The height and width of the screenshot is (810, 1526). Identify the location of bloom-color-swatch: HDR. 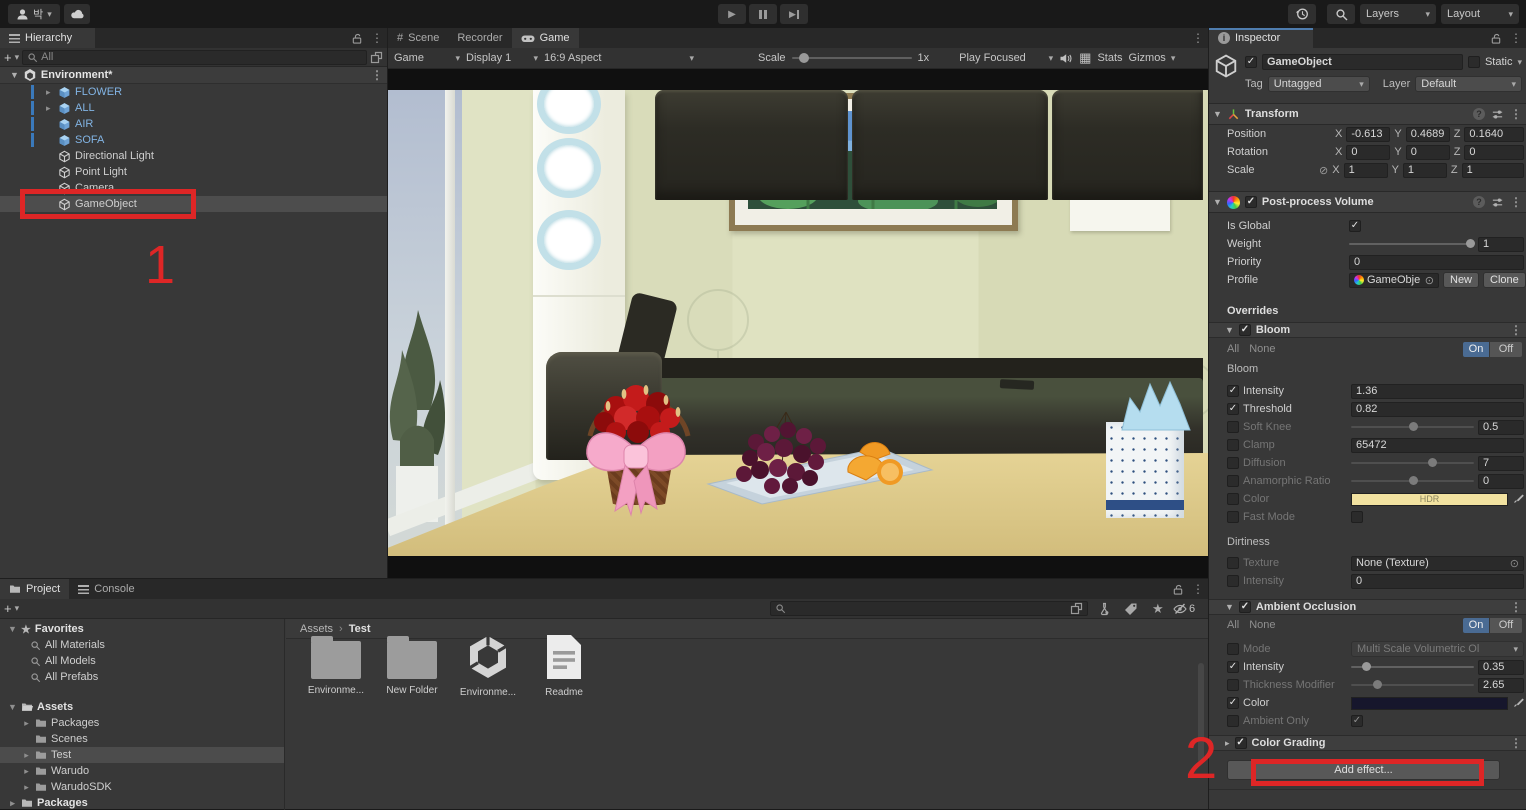
(1429, 499).